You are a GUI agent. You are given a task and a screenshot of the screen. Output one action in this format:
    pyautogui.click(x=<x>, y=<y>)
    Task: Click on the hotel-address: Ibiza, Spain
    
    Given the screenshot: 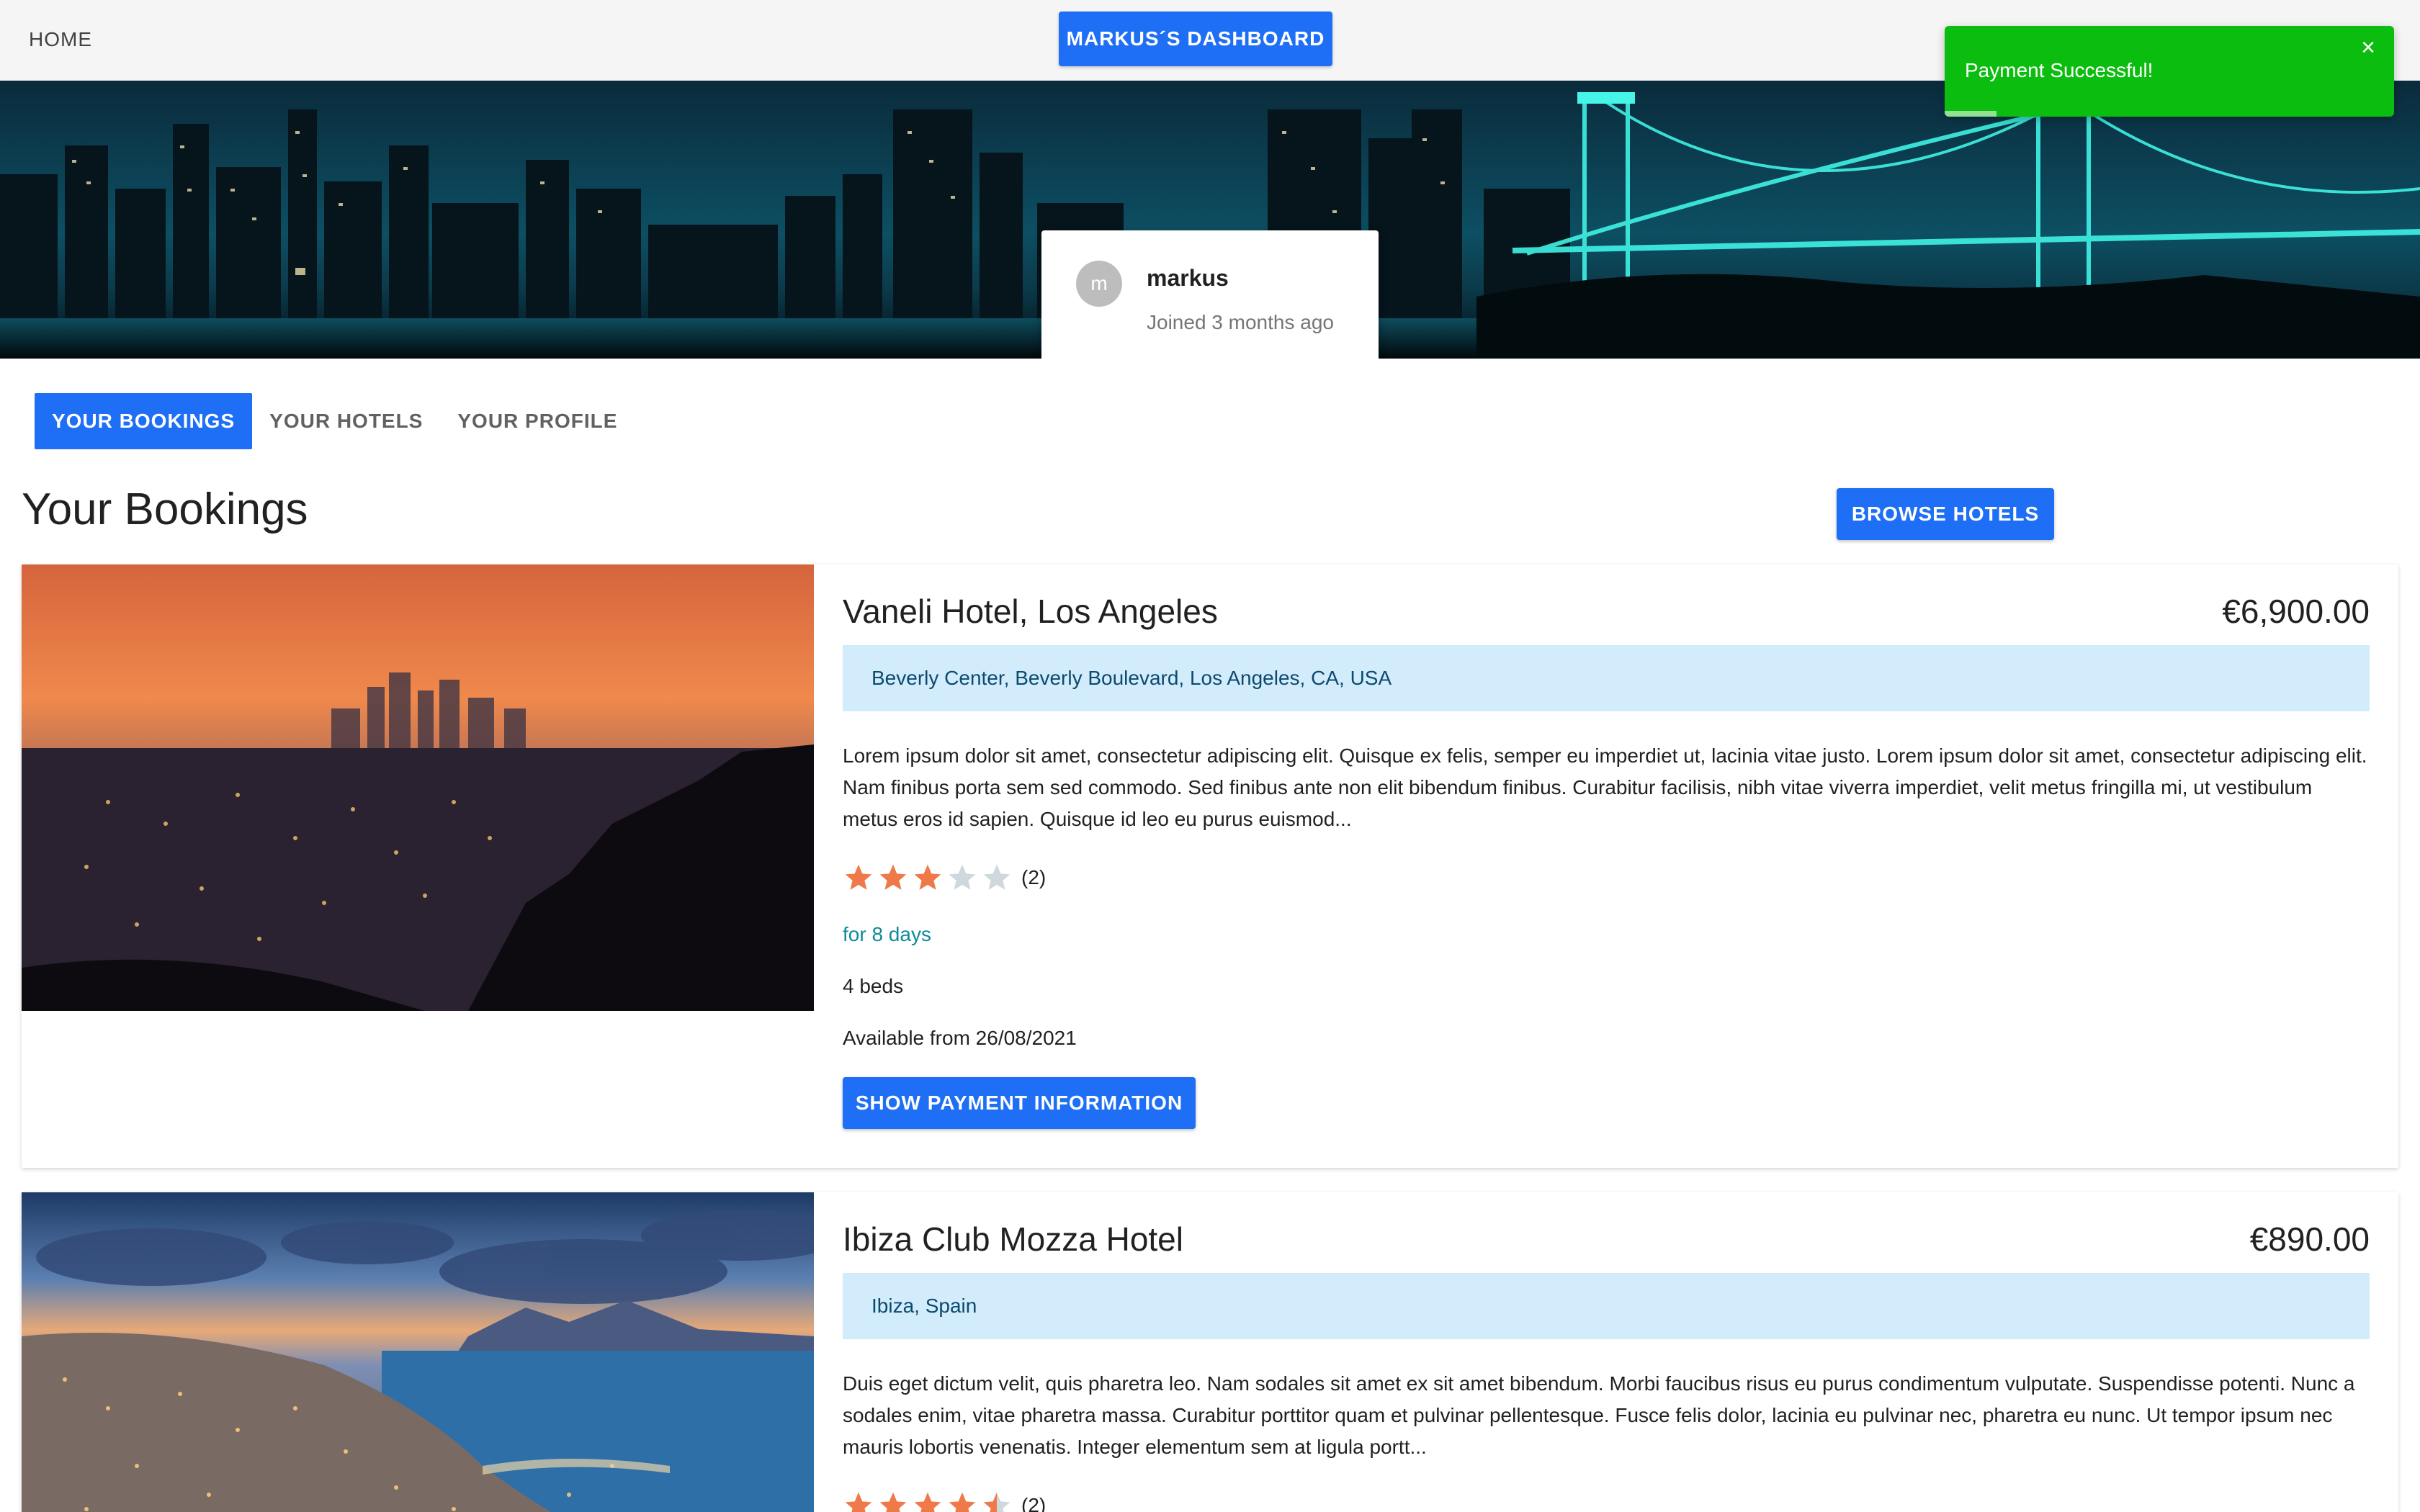 What is the action you would take?
    pyautogui.click(x=1607, y=1306)
    